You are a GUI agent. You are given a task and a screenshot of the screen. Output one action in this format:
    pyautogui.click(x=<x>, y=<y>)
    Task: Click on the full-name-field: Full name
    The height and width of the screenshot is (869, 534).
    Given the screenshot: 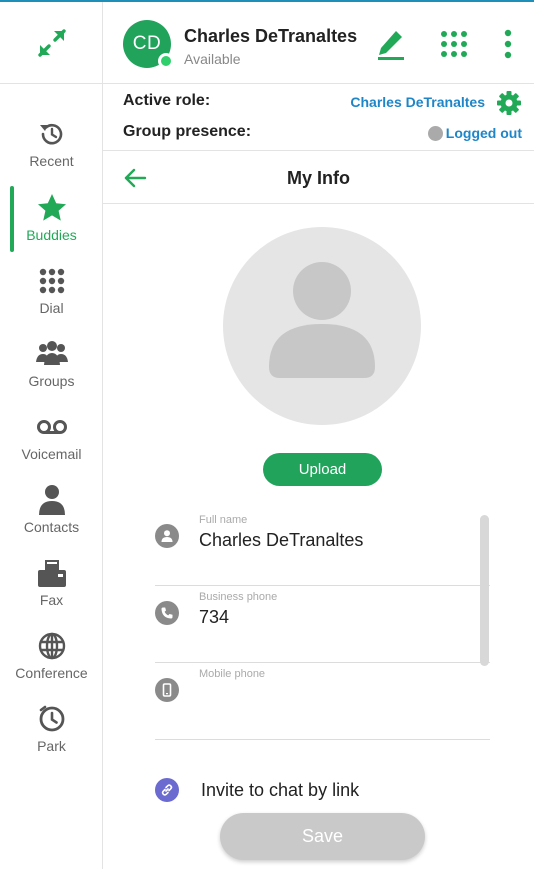 What is the action you would take?
    pyautogui.click(x=322, y=547)
    